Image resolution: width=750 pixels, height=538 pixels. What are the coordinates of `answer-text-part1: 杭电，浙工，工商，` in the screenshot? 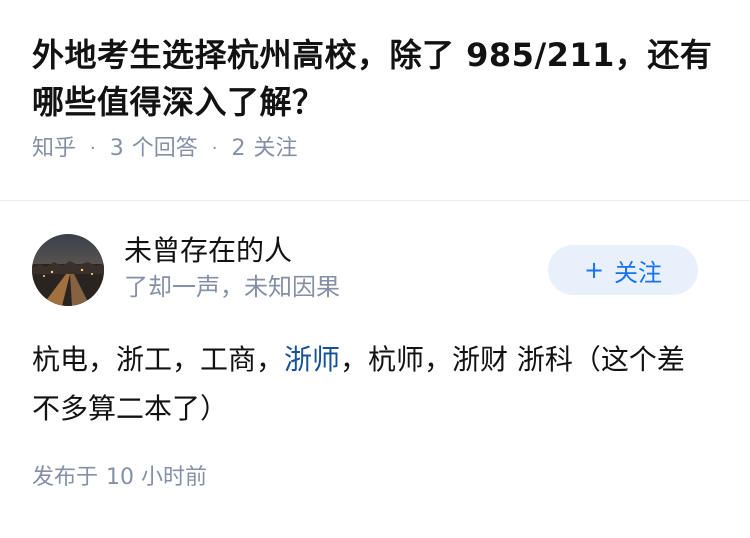 It's located at (158, 359).